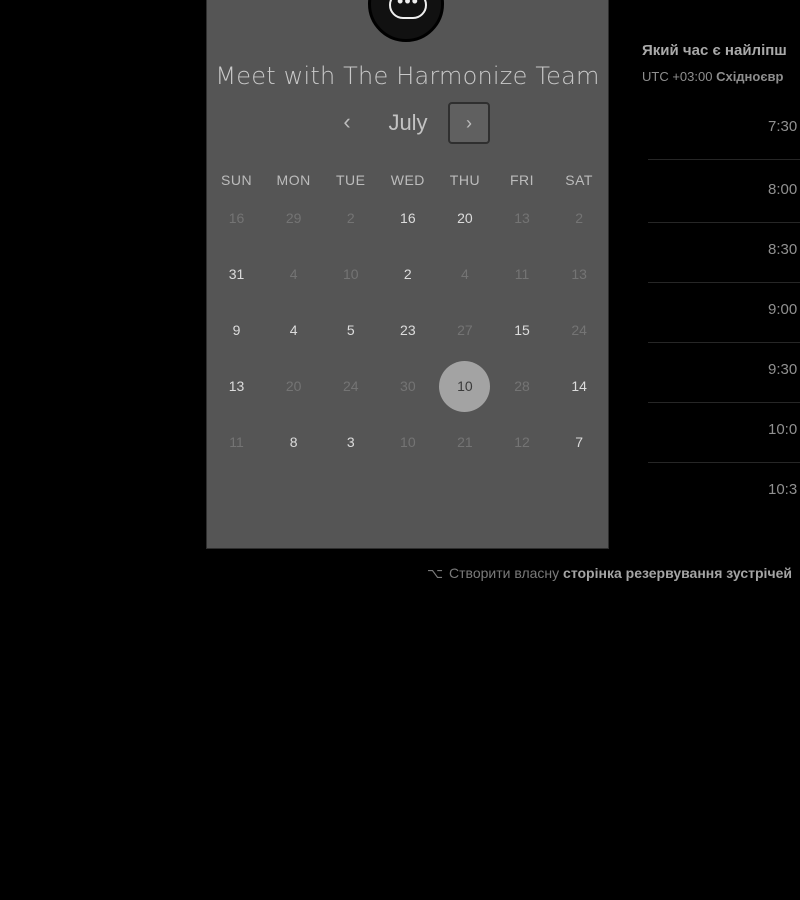  I want to click on timezone-offset: UTC +03:00, so click(677, 76).